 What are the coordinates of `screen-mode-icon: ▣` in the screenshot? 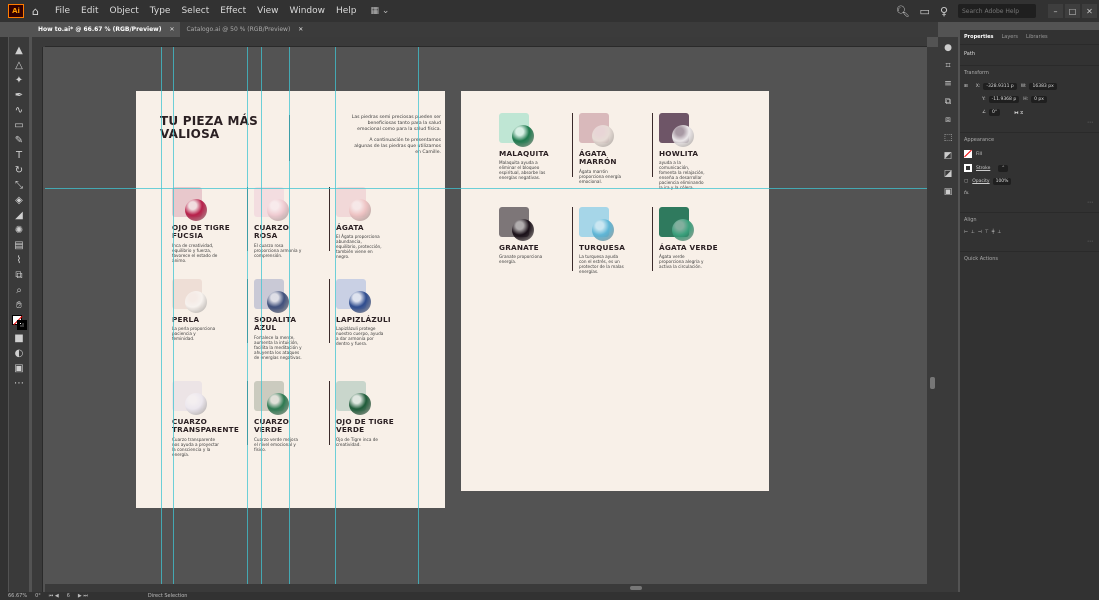 It's located at (19, 368).